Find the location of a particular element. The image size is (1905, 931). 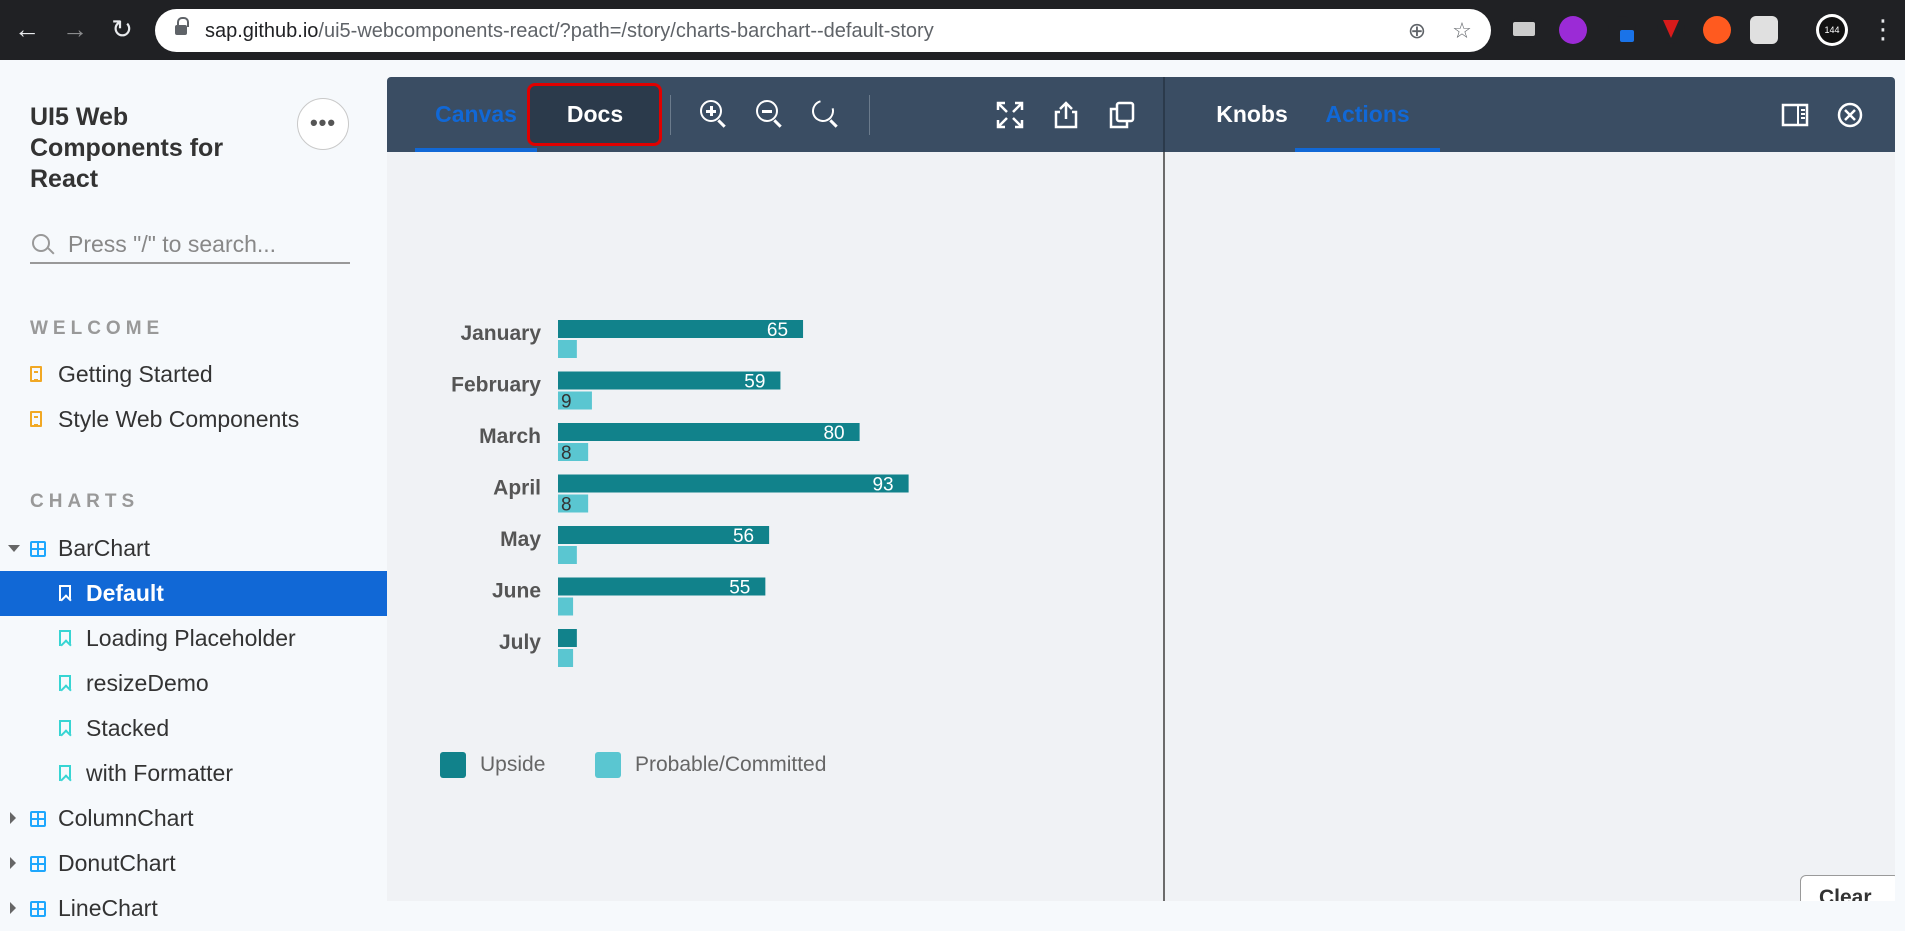

copy-icon is located at coordinates (1122, 115).